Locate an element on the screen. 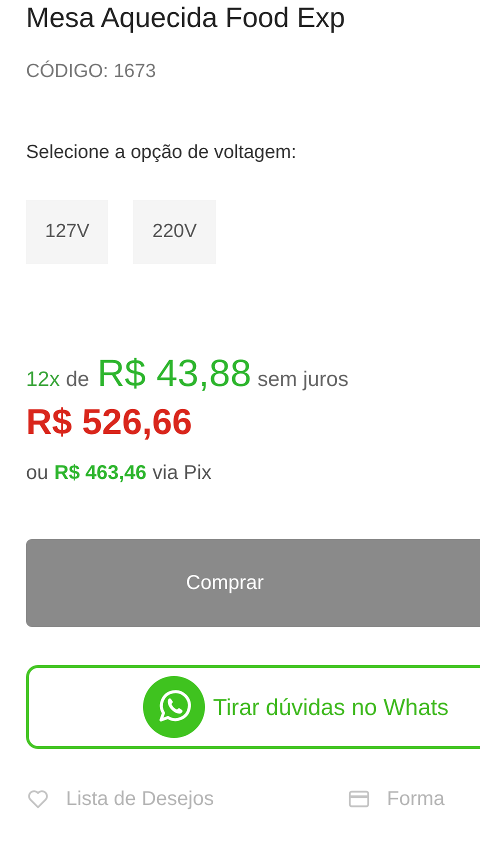 The height and width of the screenshot is (854, 480). installment-joiner: de is located at coordinates (78, 380).